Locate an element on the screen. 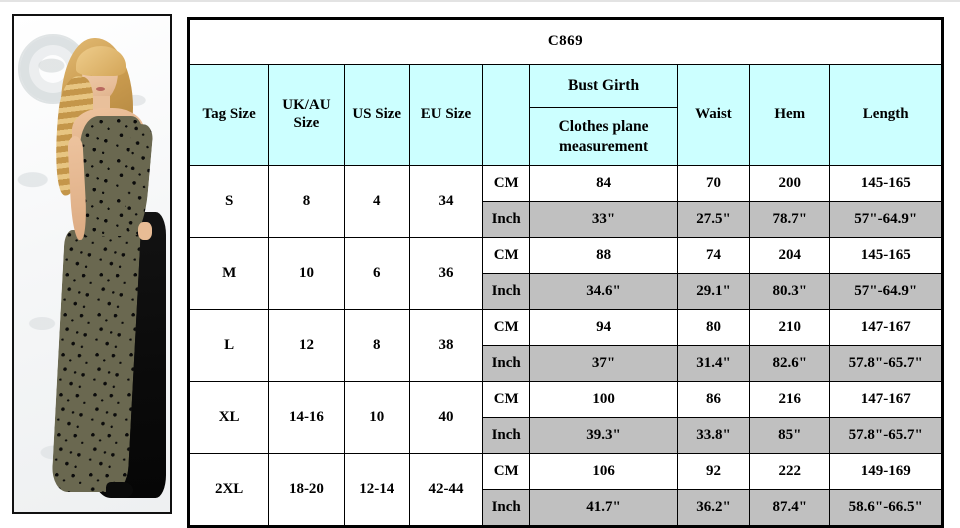 Image resolution: width=960 pixels, height=528 pixels. cell-hem-cm: 216 is located at coordinates (790, 399).